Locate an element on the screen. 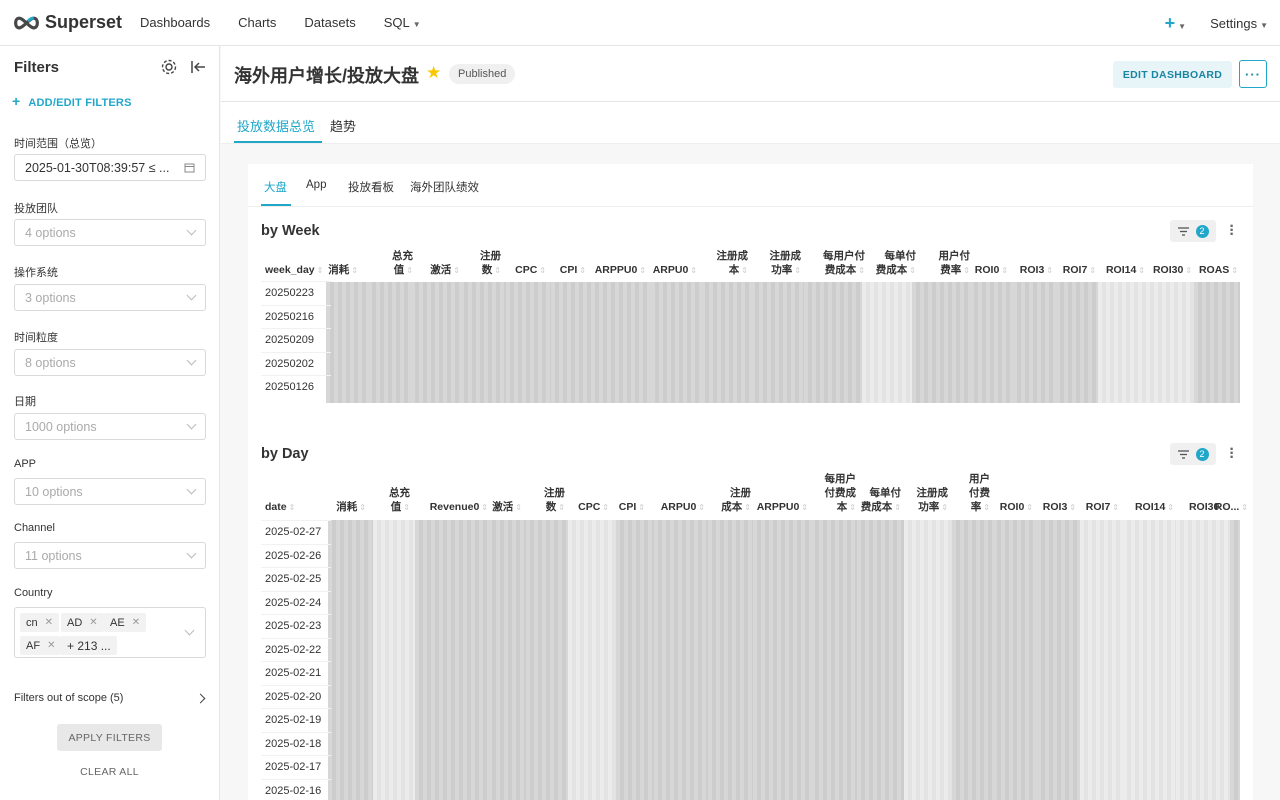 The width and height of the screenshot is (1280, 800). filter-count-badge: 2 is located at coordinates (1202, 454).